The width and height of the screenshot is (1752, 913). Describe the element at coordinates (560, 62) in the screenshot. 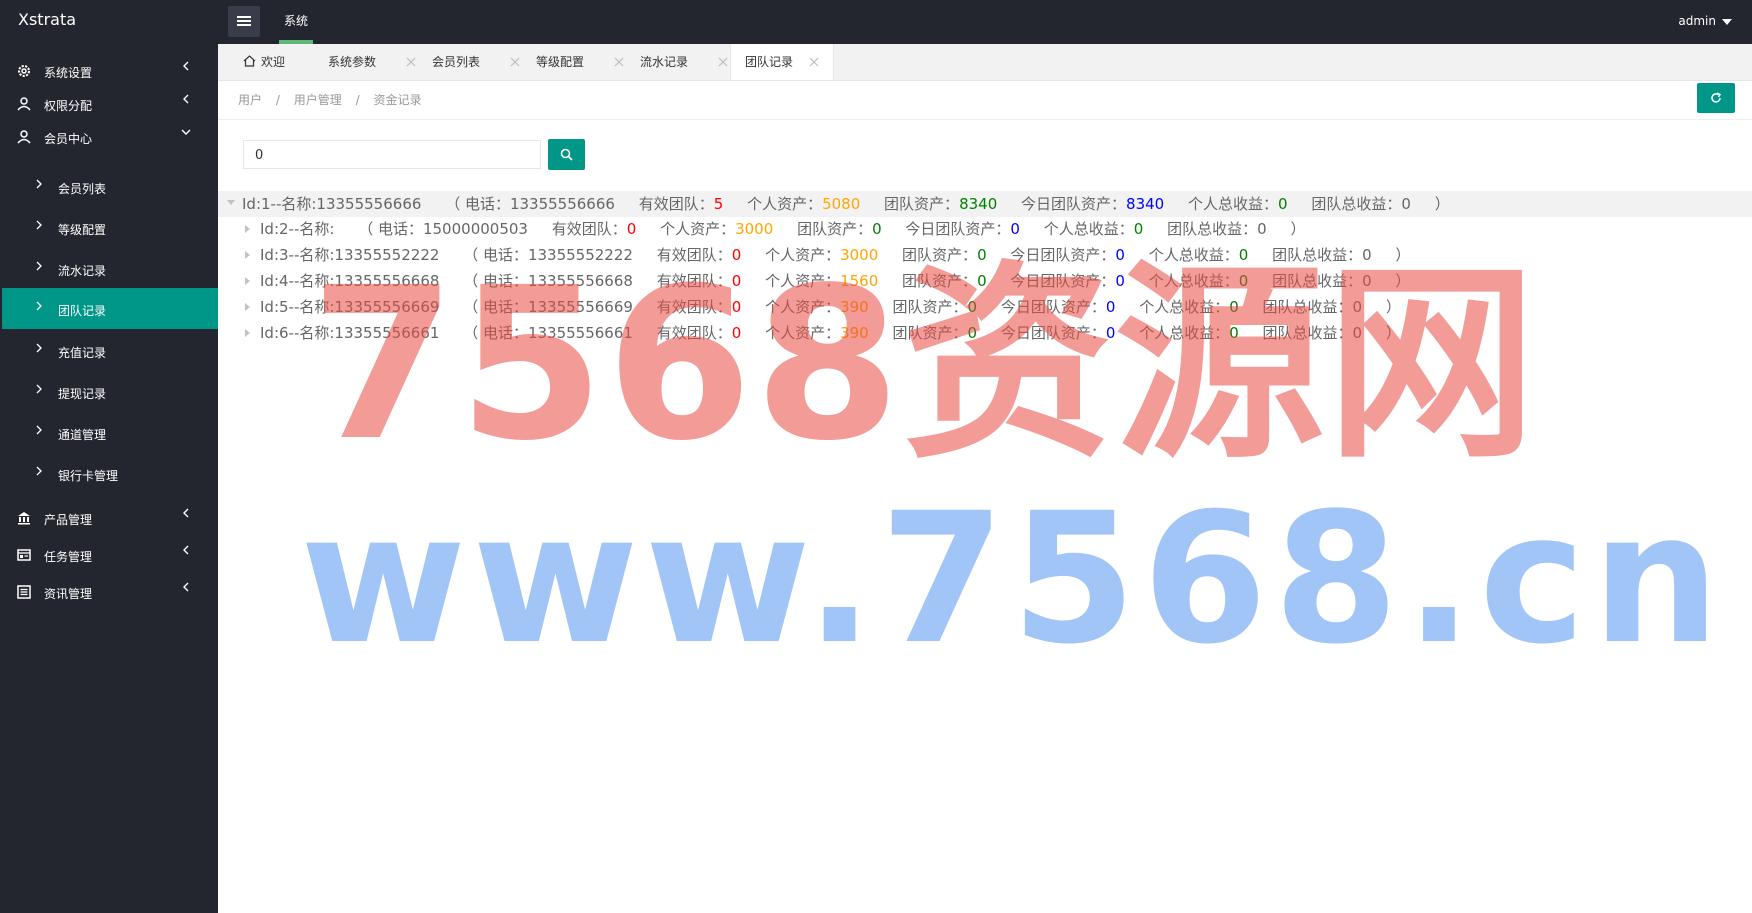

I see `tab-label: 等级配置` at that location.